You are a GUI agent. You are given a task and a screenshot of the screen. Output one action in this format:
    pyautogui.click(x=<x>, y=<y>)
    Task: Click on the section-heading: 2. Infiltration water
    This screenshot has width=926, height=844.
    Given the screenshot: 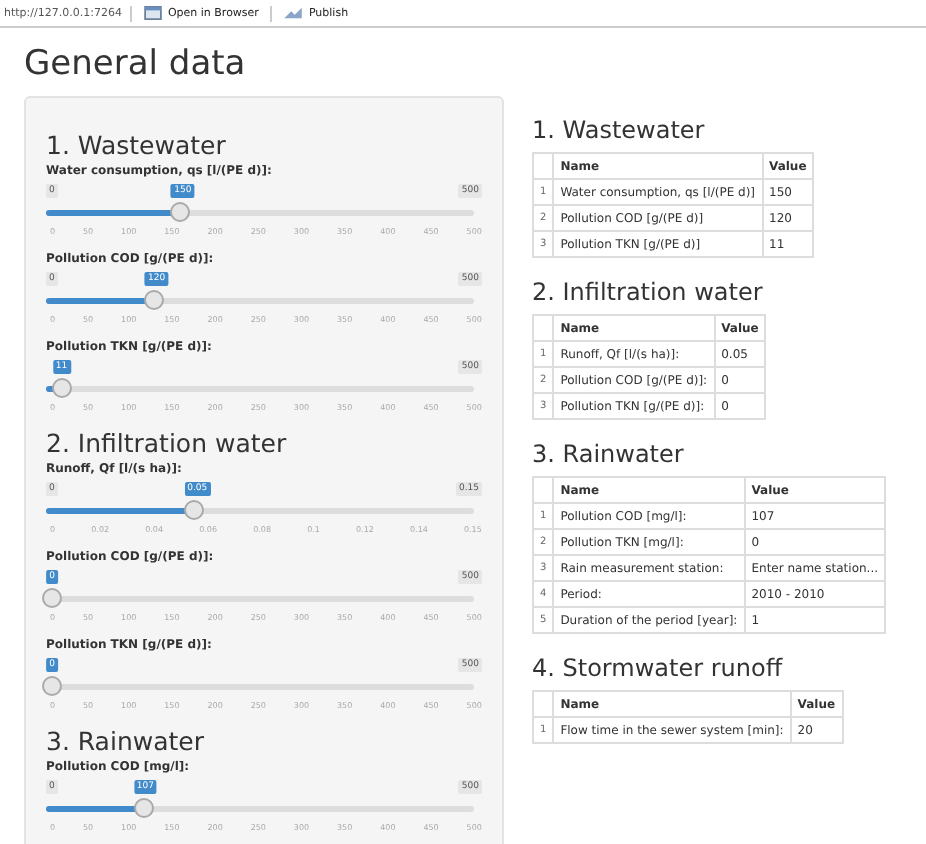 What is the action you would take?
    pyautogui.click(x=167, y=443)
    